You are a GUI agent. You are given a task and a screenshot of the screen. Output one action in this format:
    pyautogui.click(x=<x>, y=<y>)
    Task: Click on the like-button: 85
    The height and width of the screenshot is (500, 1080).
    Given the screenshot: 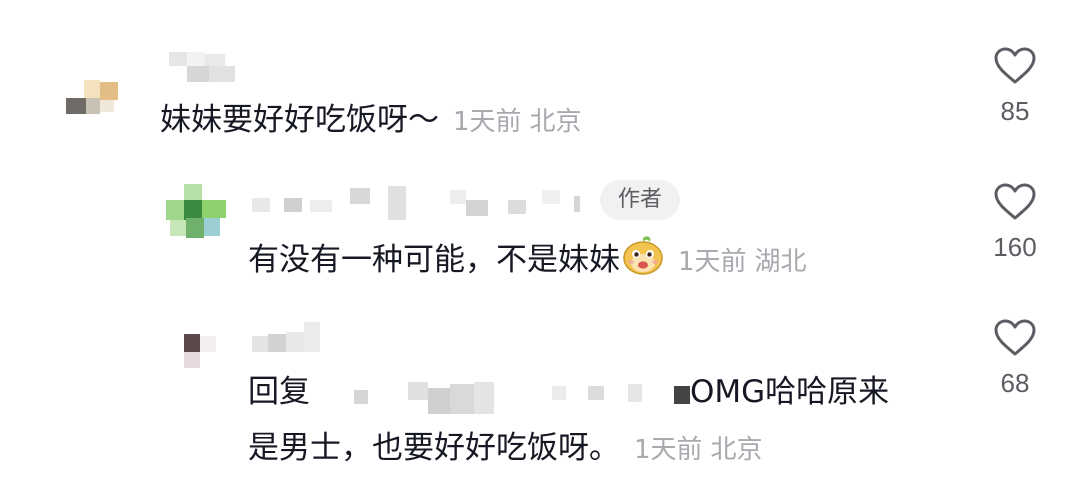 What is the action you would take?
    pyautogui.click(x=1015, y=86)
    